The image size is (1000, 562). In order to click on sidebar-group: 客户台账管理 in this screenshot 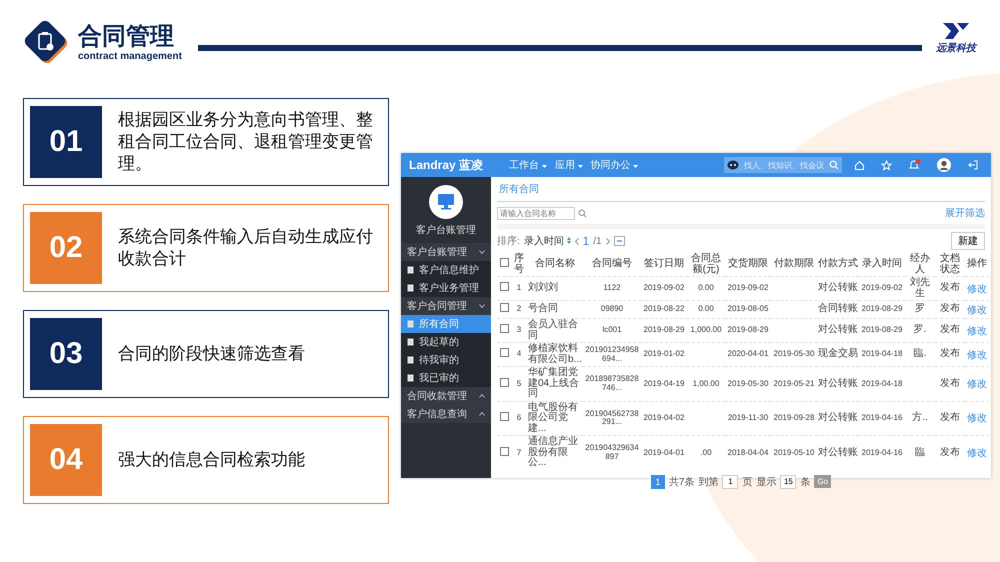, I will do `click(446, 252)`.